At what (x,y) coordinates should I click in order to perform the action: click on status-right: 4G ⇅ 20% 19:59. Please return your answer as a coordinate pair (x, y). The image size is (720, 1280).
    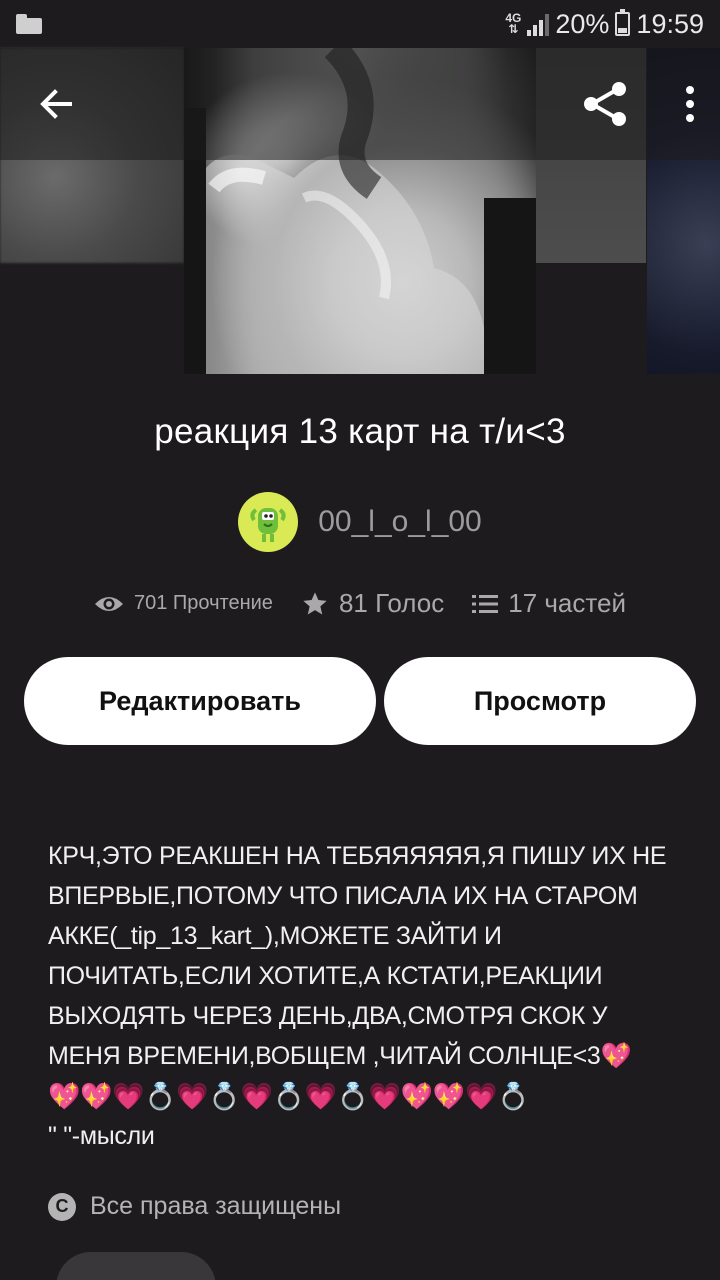
    Looking at the image, I should click on (604, 24).